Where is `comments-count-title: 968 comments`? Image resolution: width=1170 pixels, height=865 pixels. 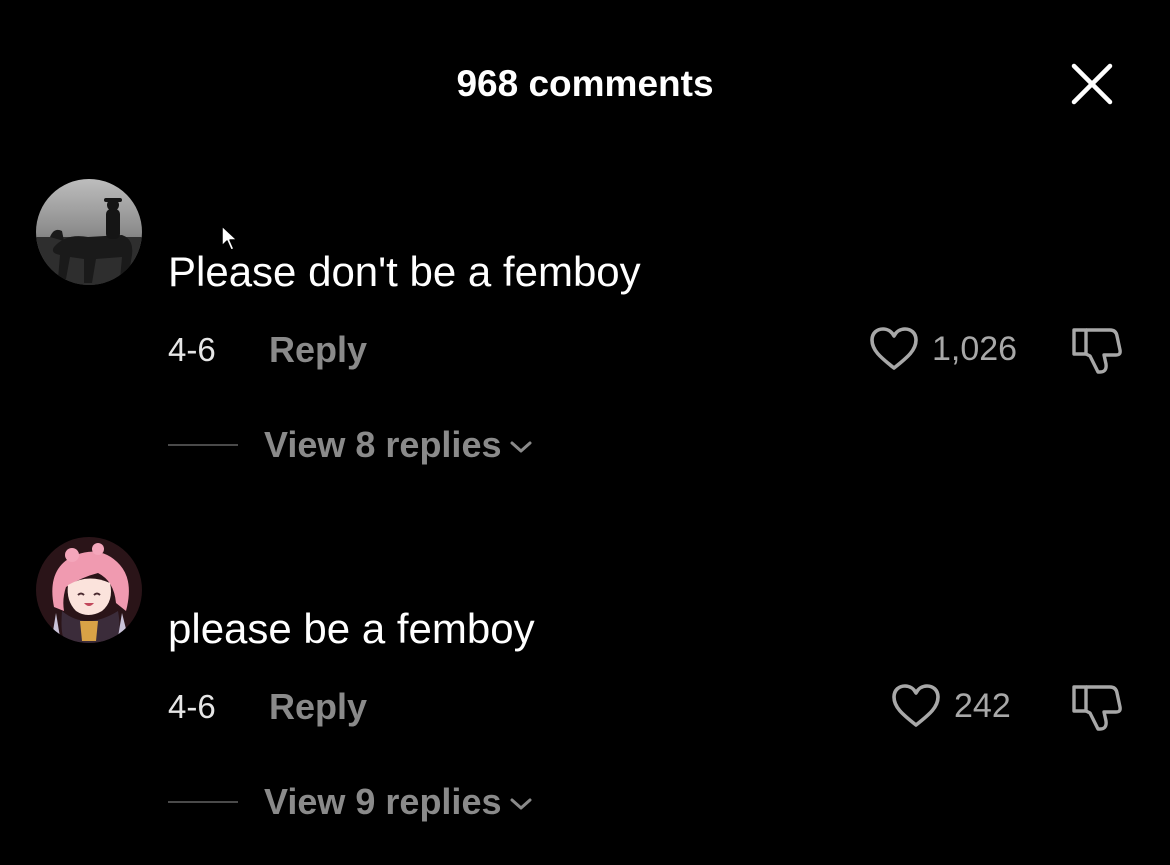
comments-count-title: 968 comments is located at coordinates (585, 83).